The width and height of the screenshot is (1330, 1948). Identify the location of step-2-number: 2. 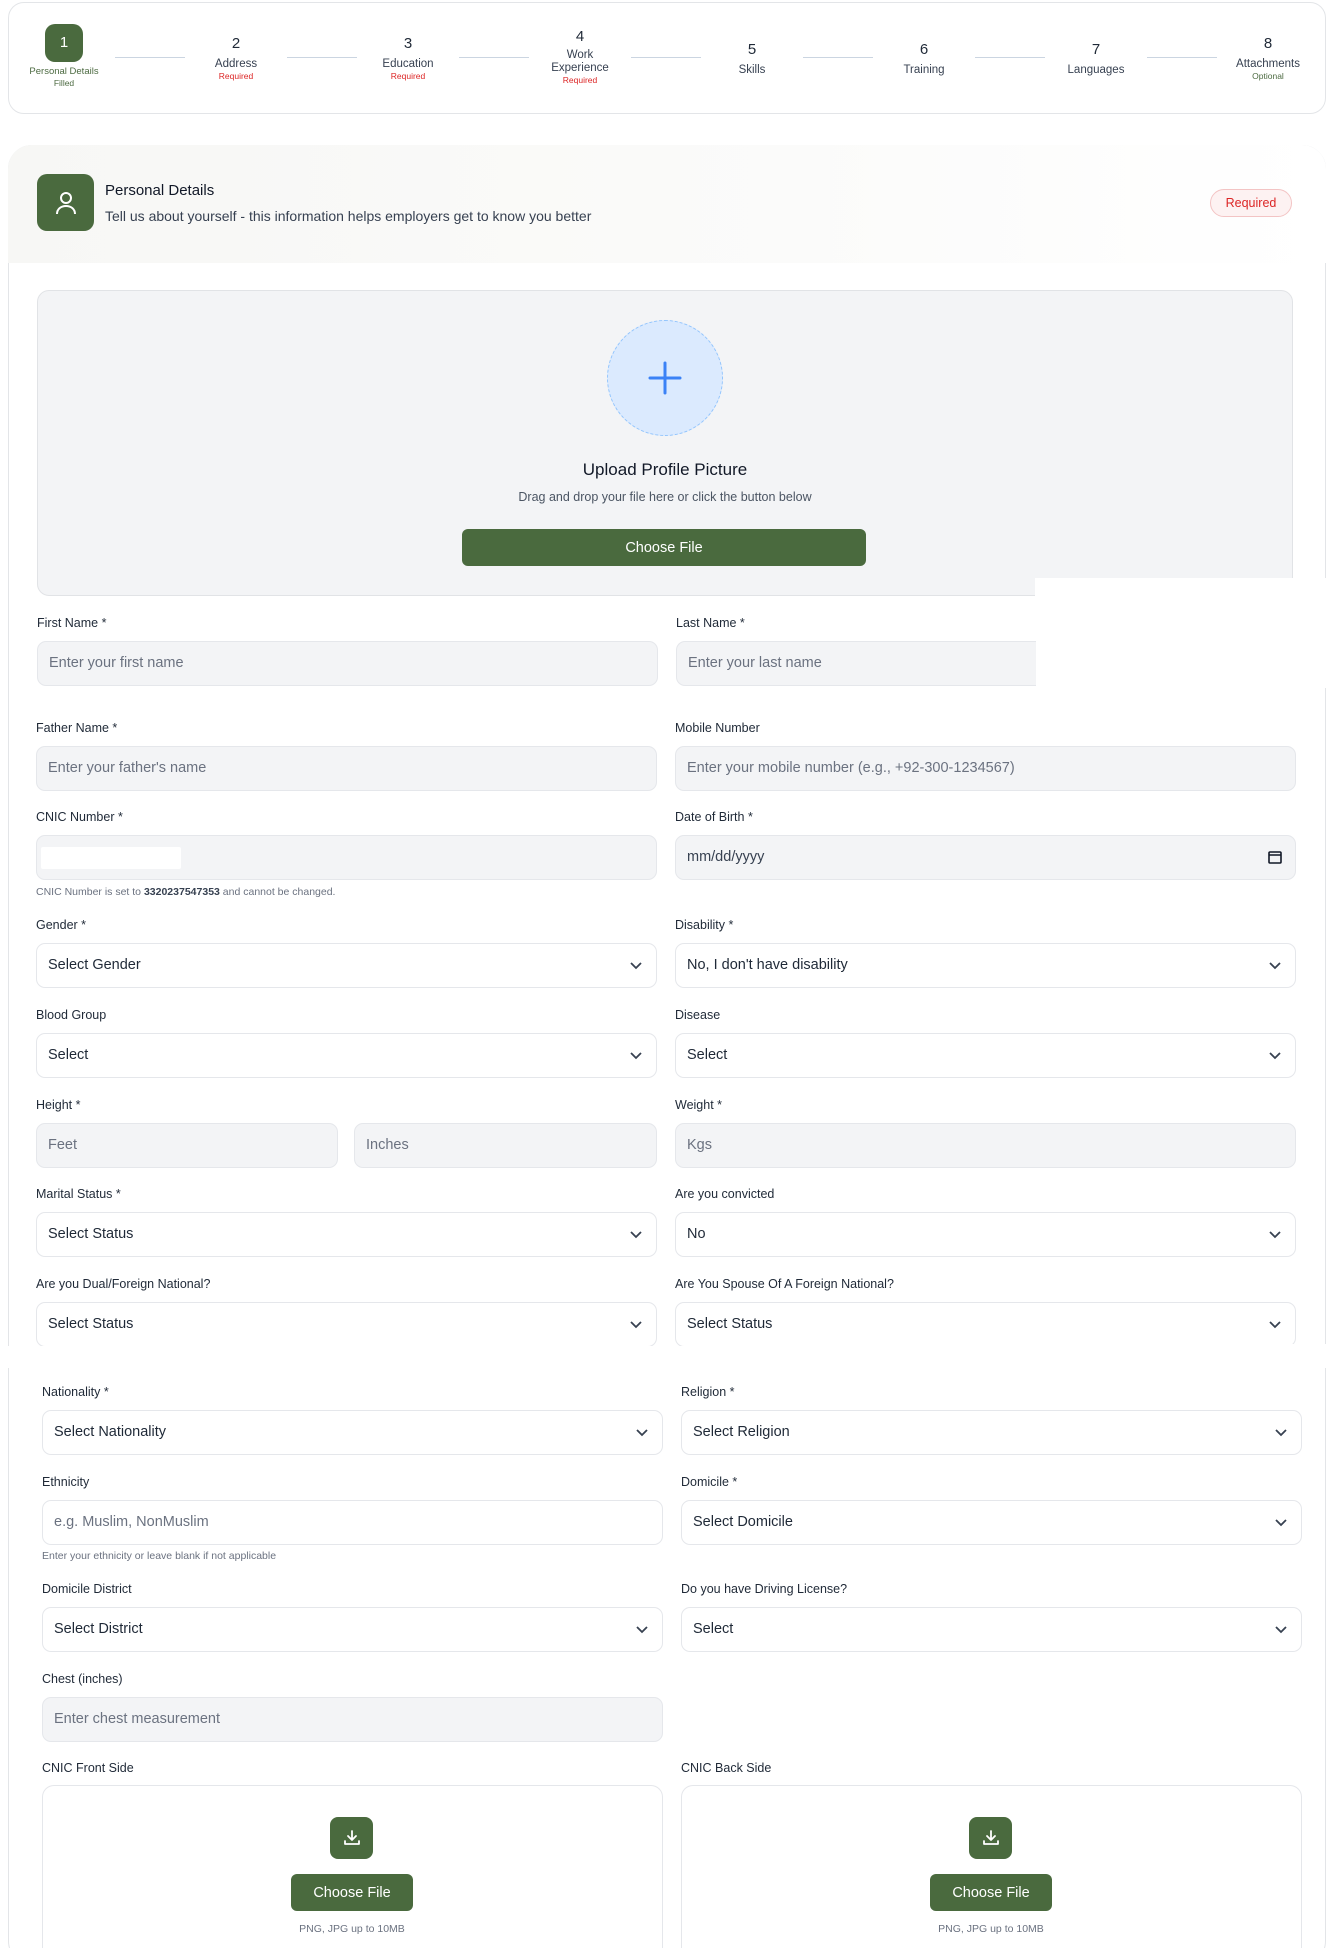
(236, 43).